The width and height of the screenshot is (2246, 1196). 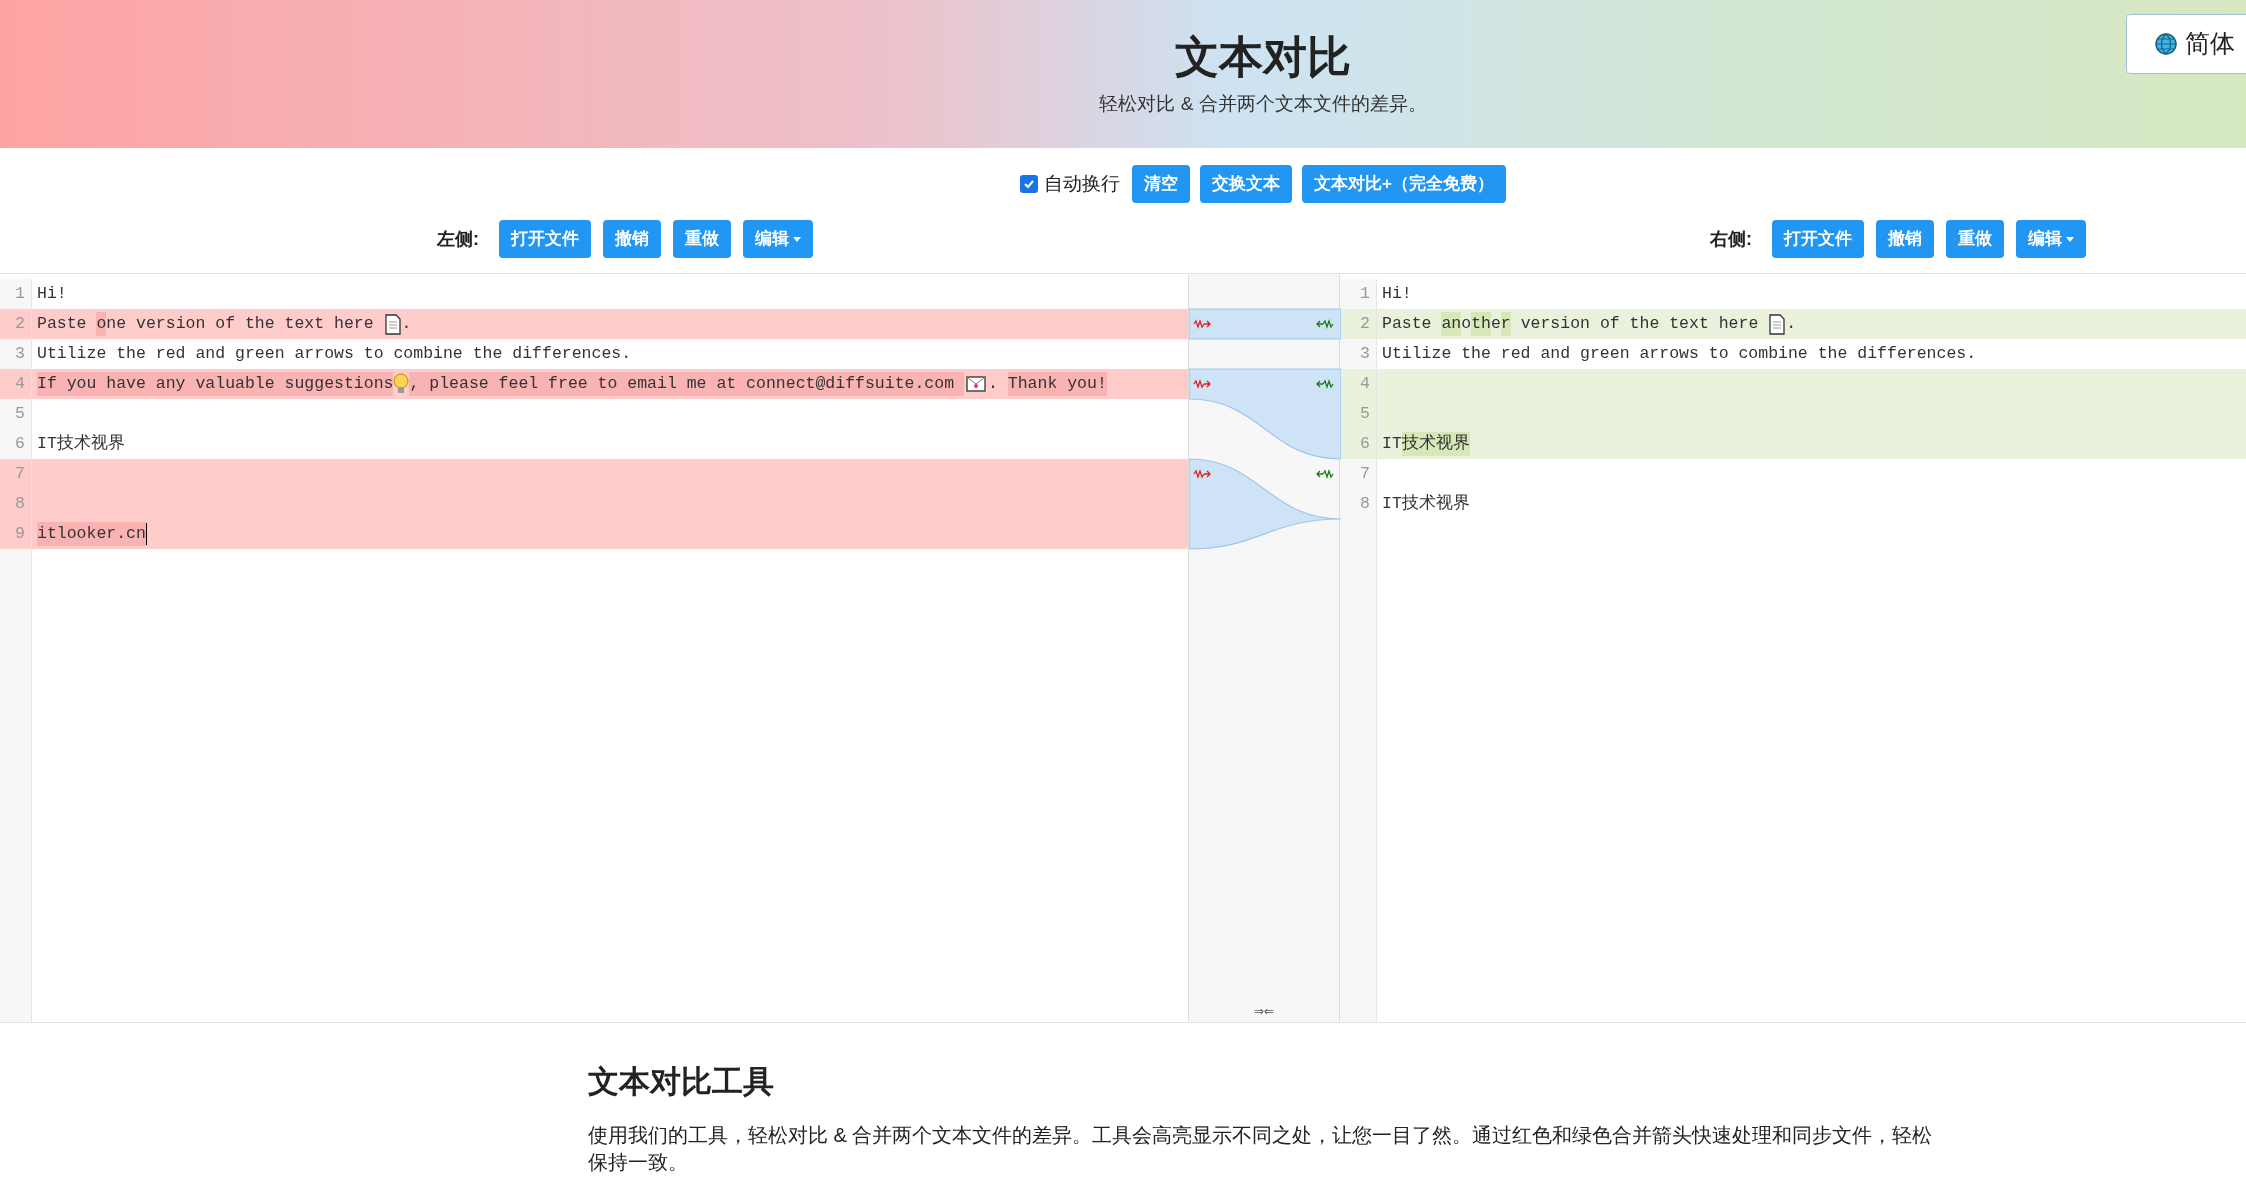 What do you see at coordinates (1392, 443) in the screenshot?
I see `line-text: IT` at bounding box center [1392, 443].